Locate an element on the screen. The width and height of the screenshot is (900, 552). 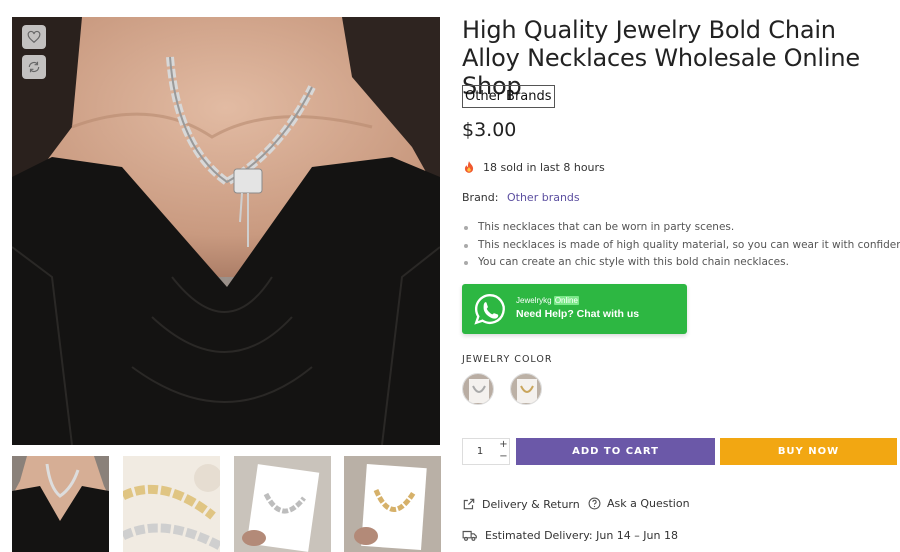
buy-now-button: BUY NOW is located at coordinates (808, 451).